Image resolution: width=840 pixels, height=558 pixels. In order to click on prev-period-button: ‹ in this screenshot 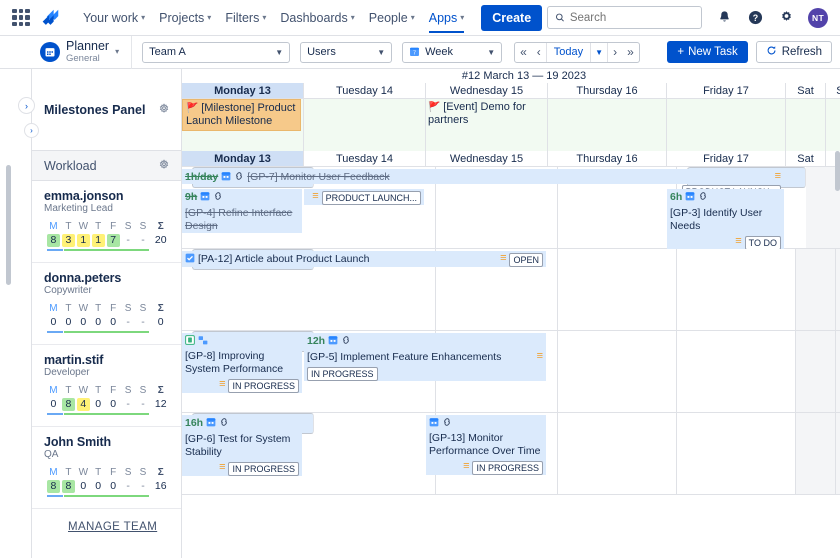, I will do `click(539, 52)`.